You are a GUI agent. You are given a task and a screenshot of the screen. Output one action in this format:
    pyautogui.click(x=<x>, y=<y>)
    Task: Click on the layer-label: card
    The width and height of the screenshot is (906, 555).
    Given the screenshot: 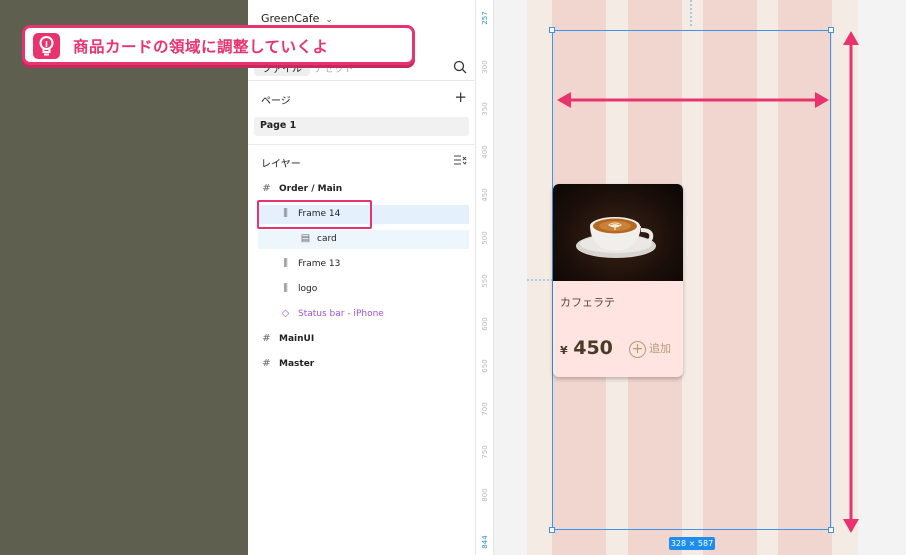 What is the action you would take?
    pyautogui.click(x=327, y=239)
    